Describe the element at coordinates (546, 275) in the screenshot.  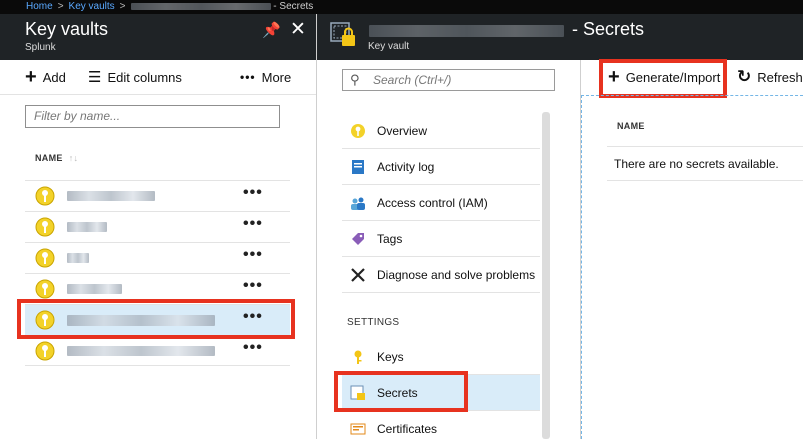
I see `scrollbar` at that location.